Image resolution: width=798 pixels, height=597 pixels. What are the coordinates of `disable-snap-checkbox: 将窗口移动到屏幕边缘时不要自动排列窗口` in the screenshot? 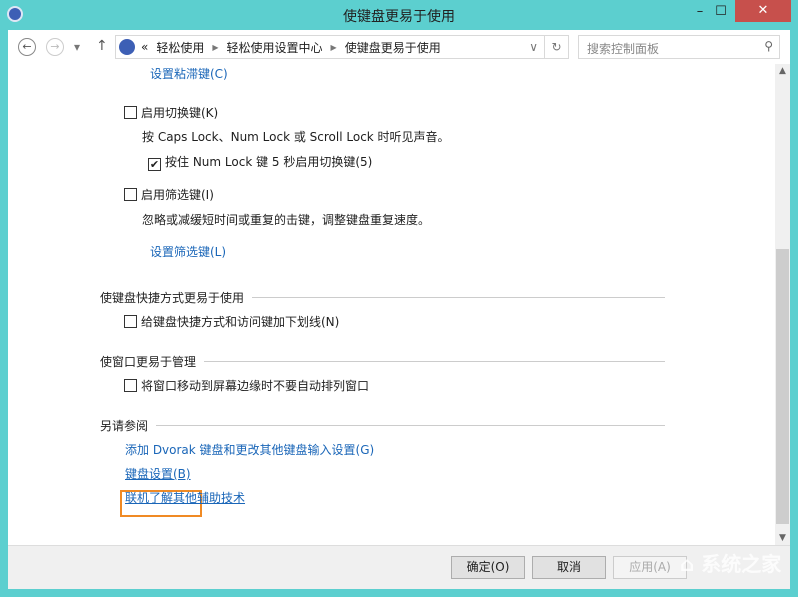 It's located at (246, 385).